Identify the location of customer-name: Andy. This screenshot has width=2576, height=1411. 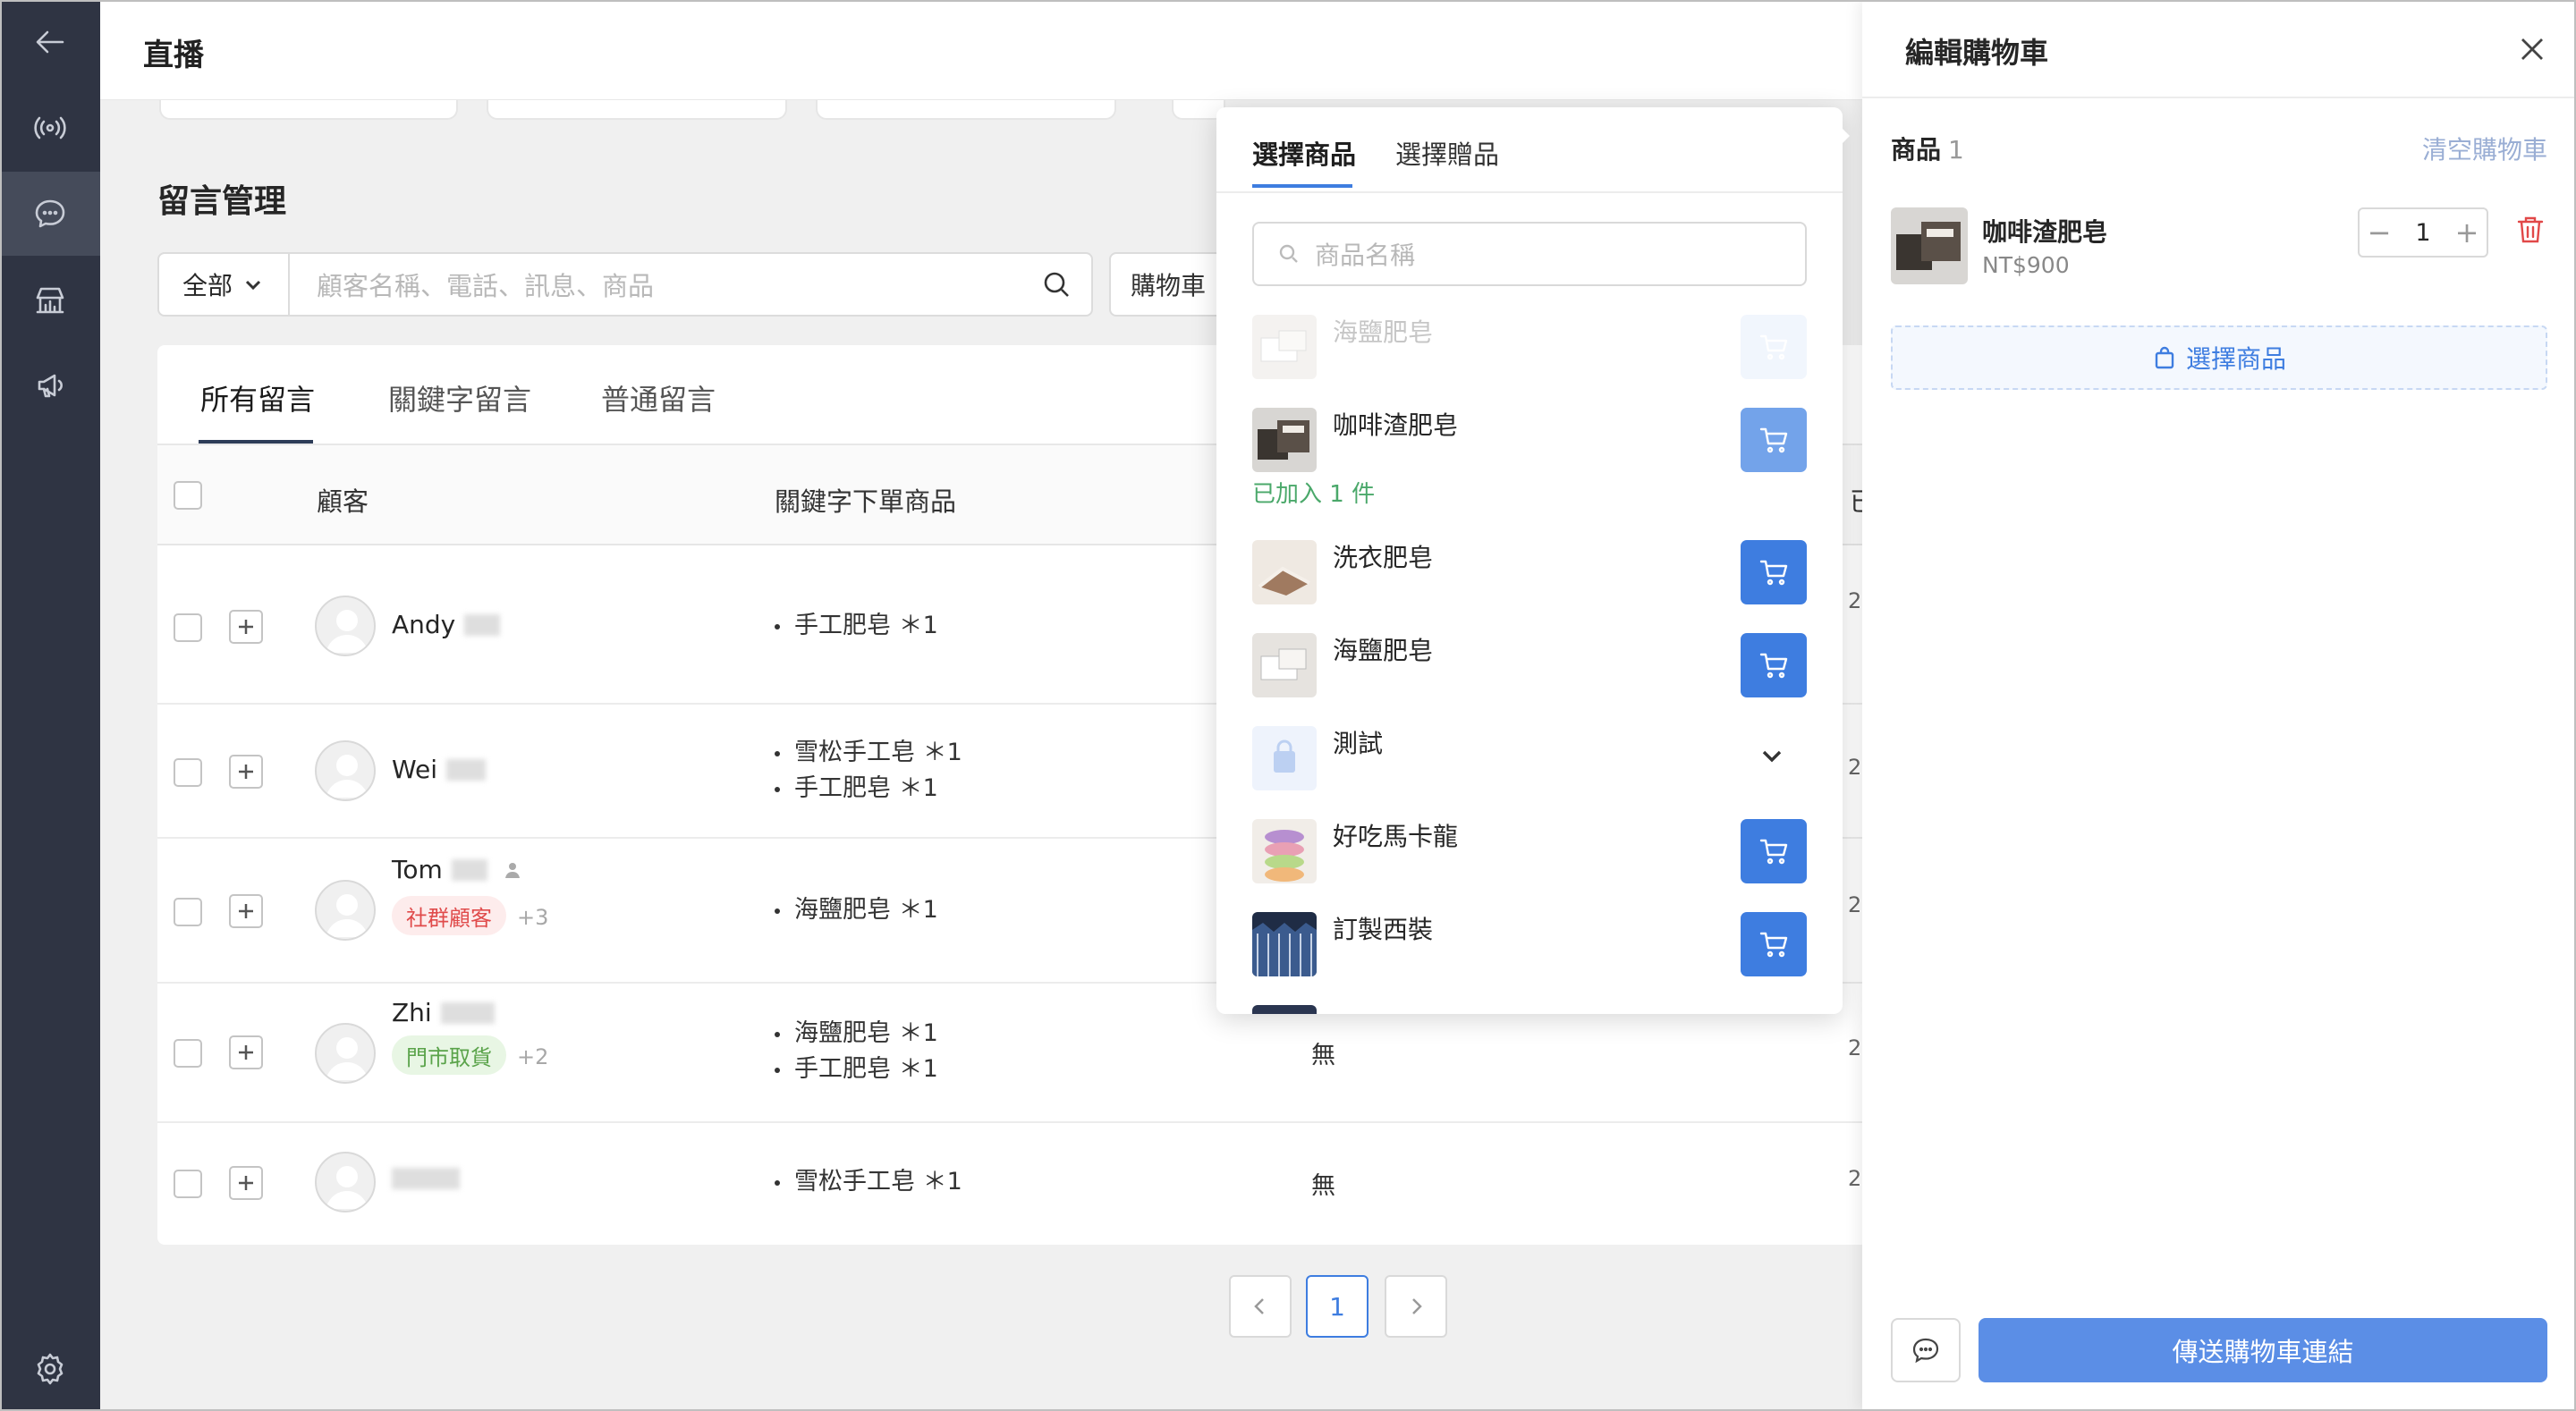
(446, 624).